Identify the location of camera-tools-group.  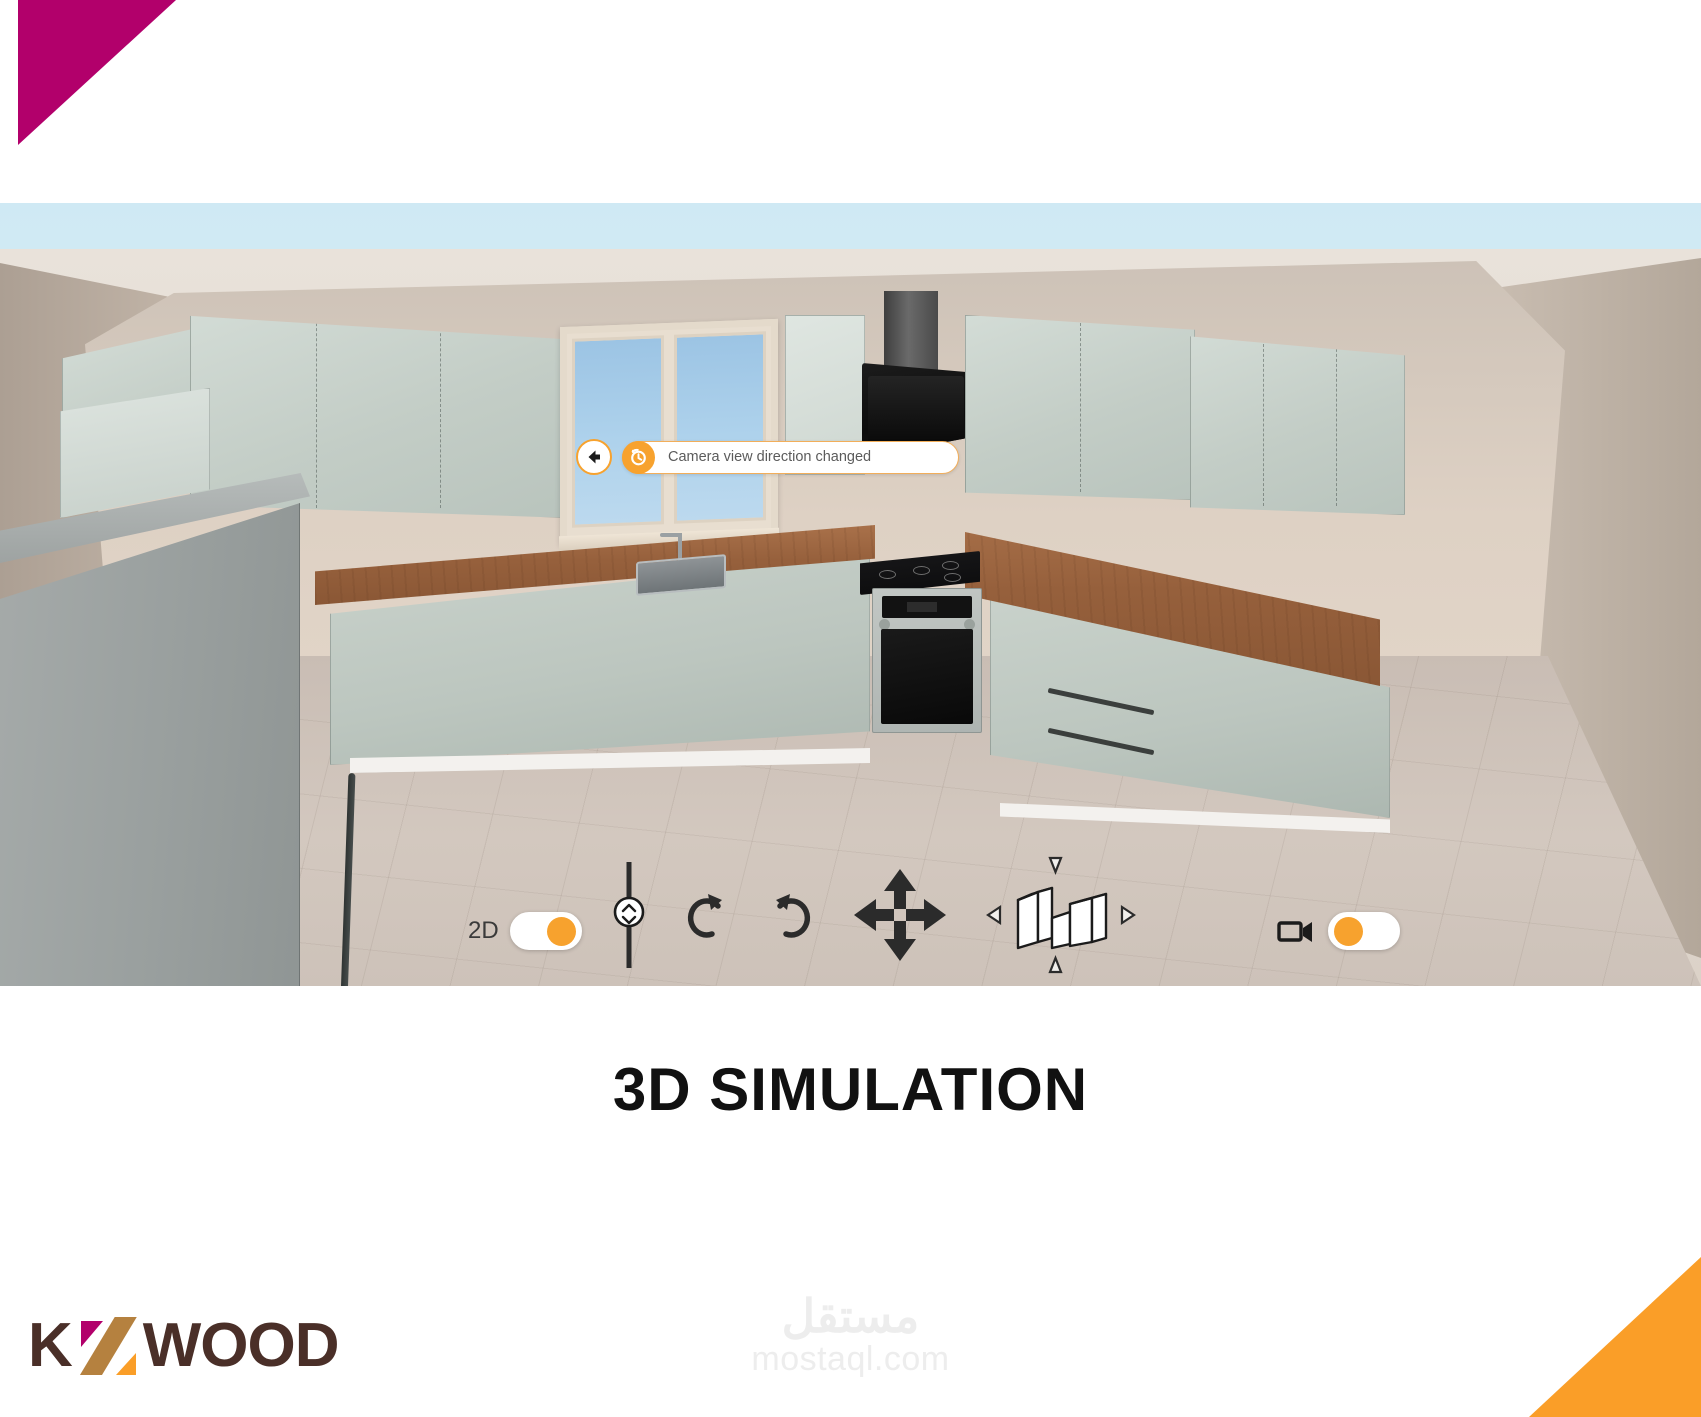
(874, 915).